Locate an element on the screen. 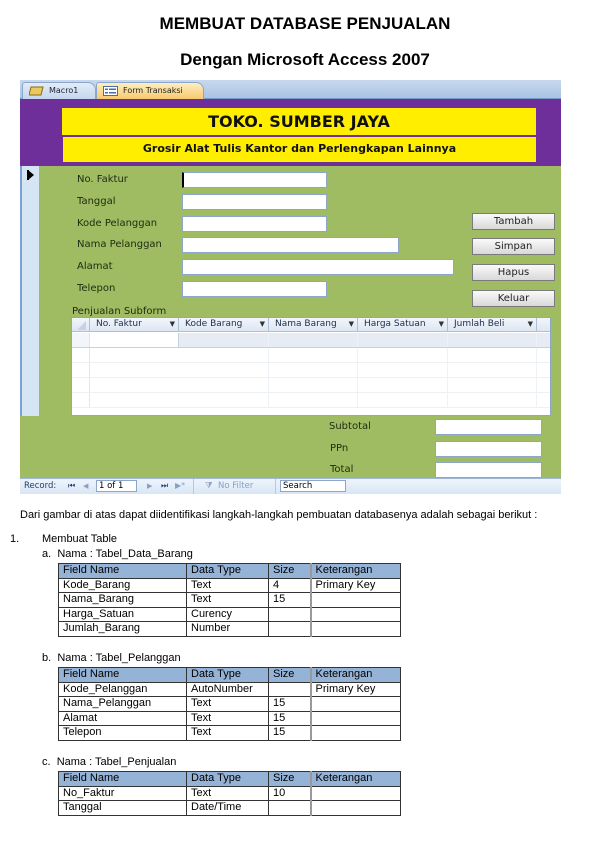  table-row: Kode_Pelanggan AutoNumber Primary Key is located at coordinates (229, 689).